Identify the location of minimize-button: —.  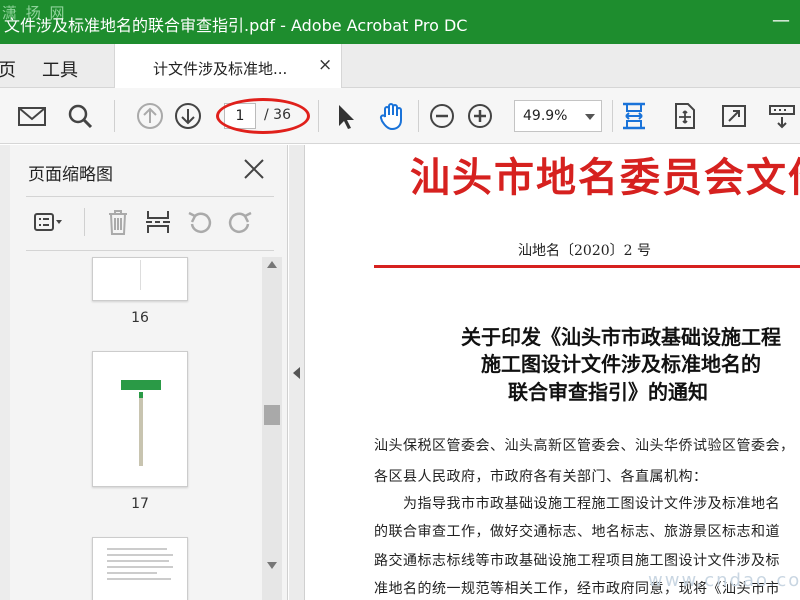
(781, 21).